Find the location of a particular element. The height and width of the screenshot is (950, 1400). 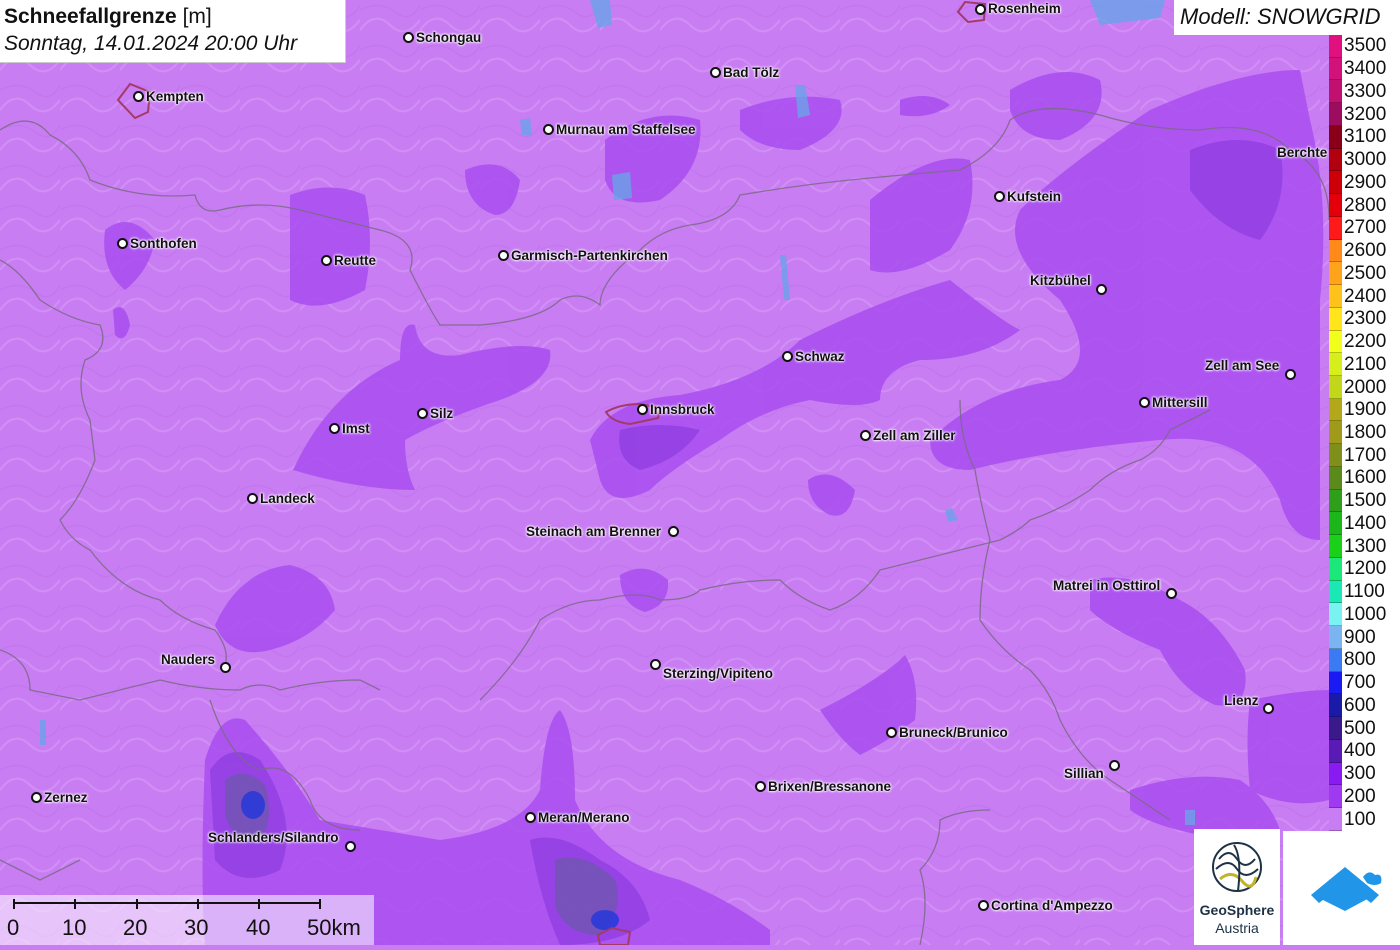

legend-label: 2200 is located at coordinates (1365, 342).